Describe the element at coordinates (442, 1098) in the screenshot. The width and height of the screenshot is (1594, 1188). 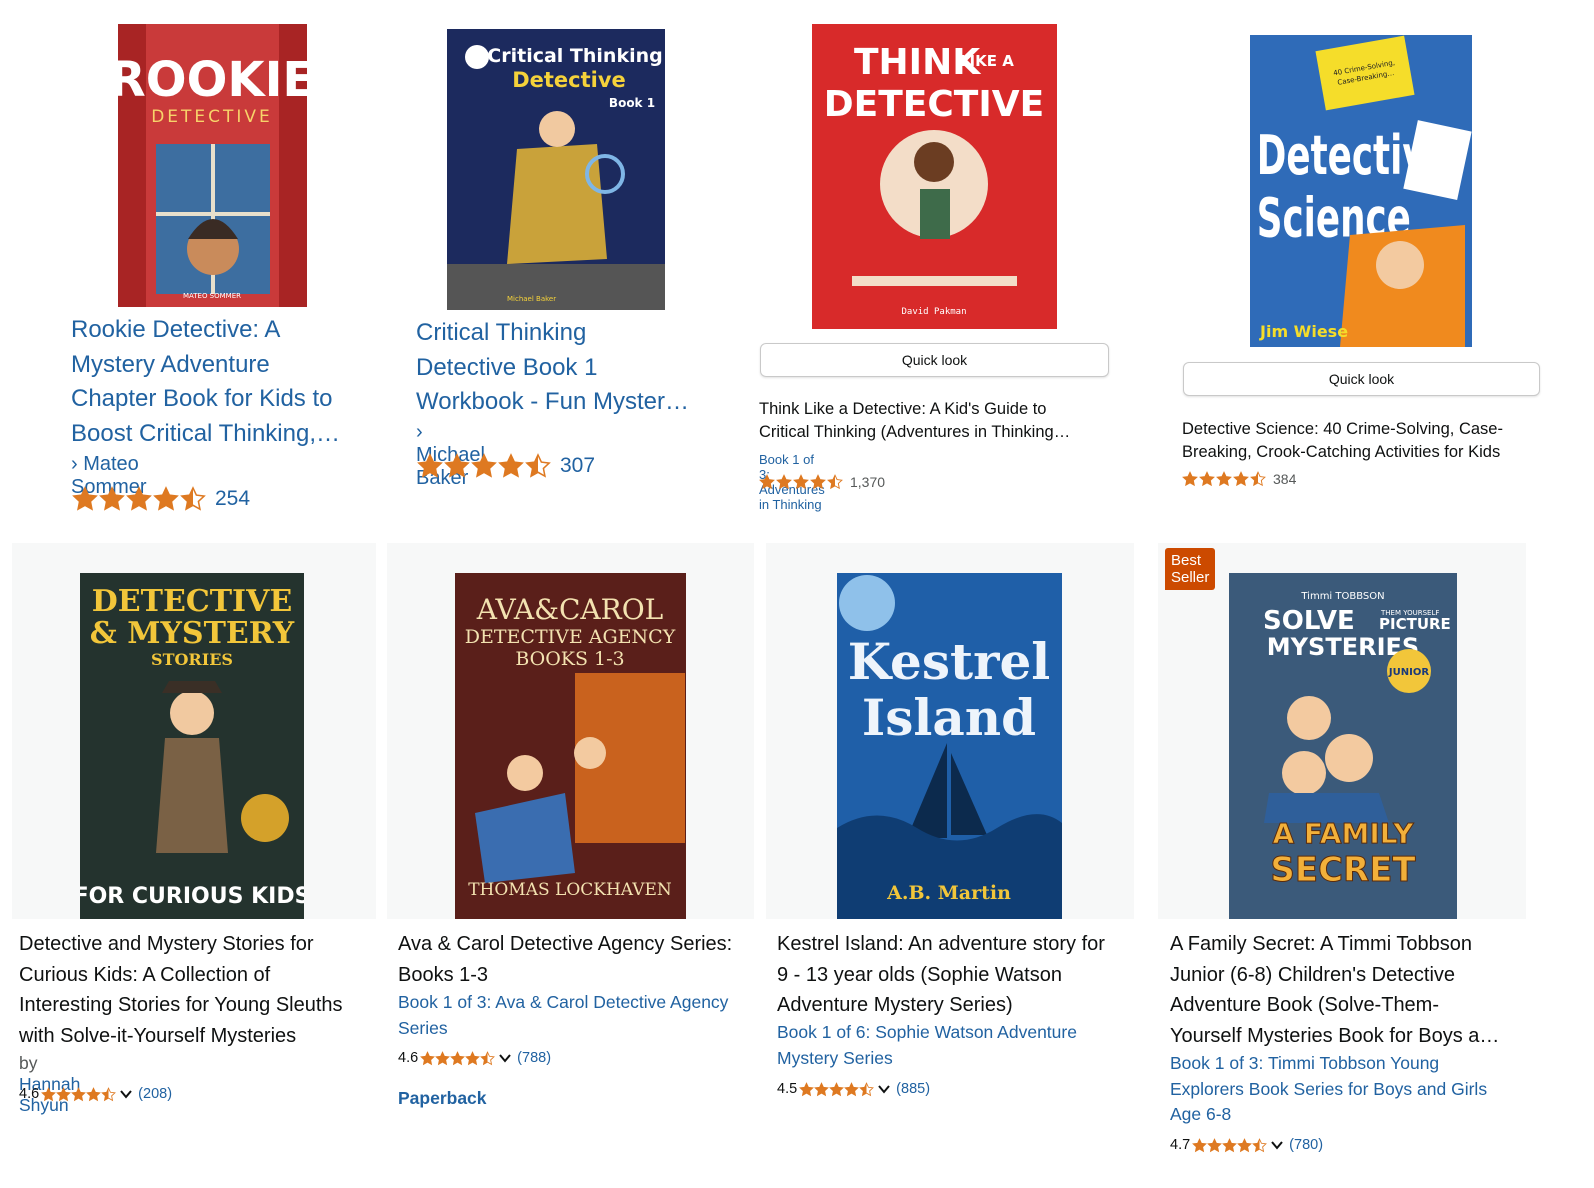
I see `format-link: Paperback` at that location.